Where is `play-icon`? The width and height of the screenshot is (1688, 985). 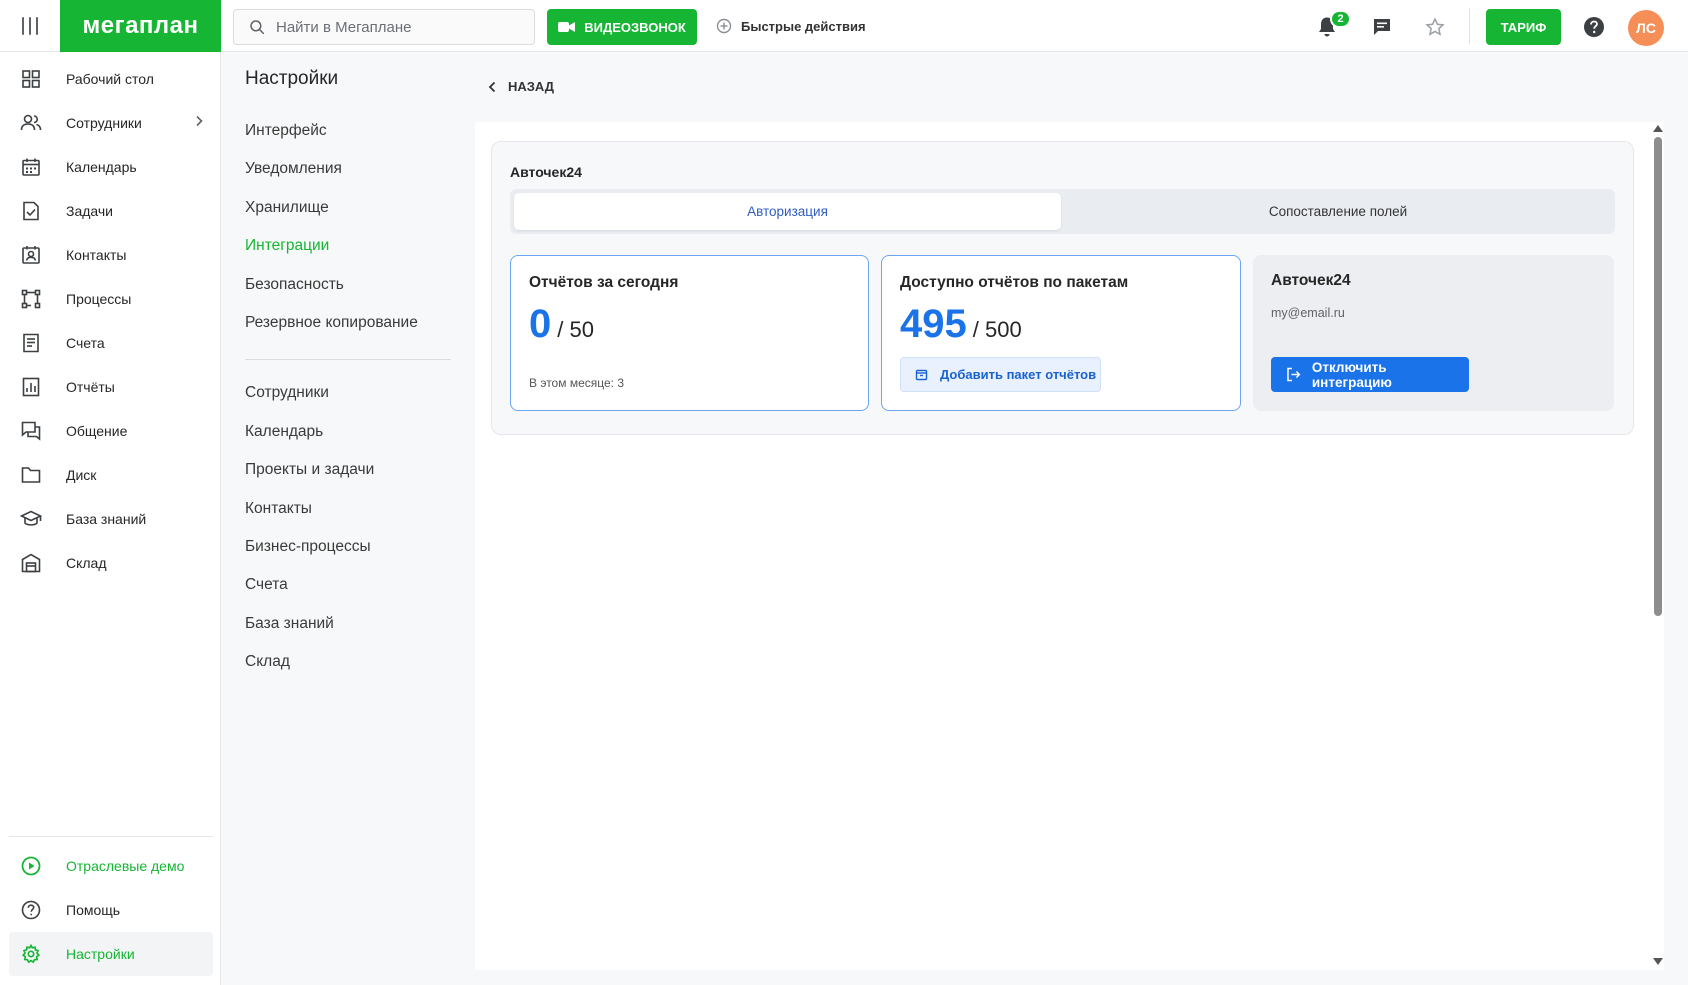
play-icon is located at coordinates (31, 866).